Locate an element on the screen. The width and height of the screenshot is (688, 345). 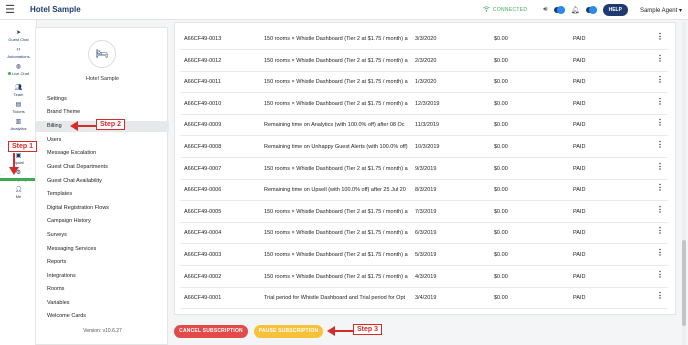
menu-item-reports: Reports is located at coordinates (102, 262).